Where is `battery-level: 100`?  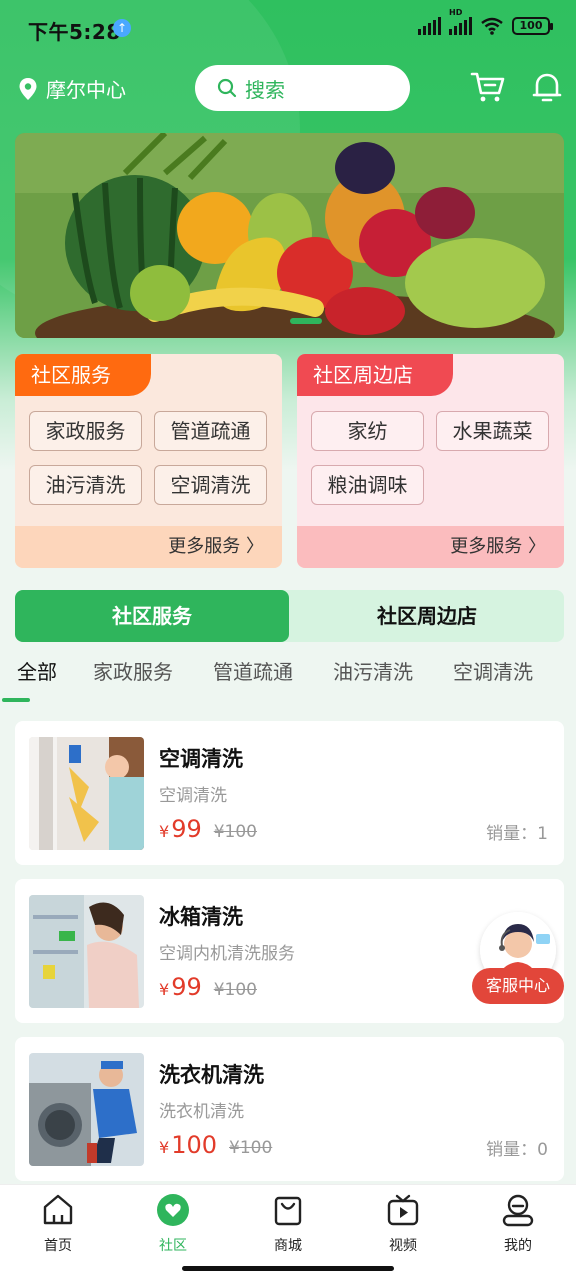
battery-level: 100 is located at coordinates (531, 25).